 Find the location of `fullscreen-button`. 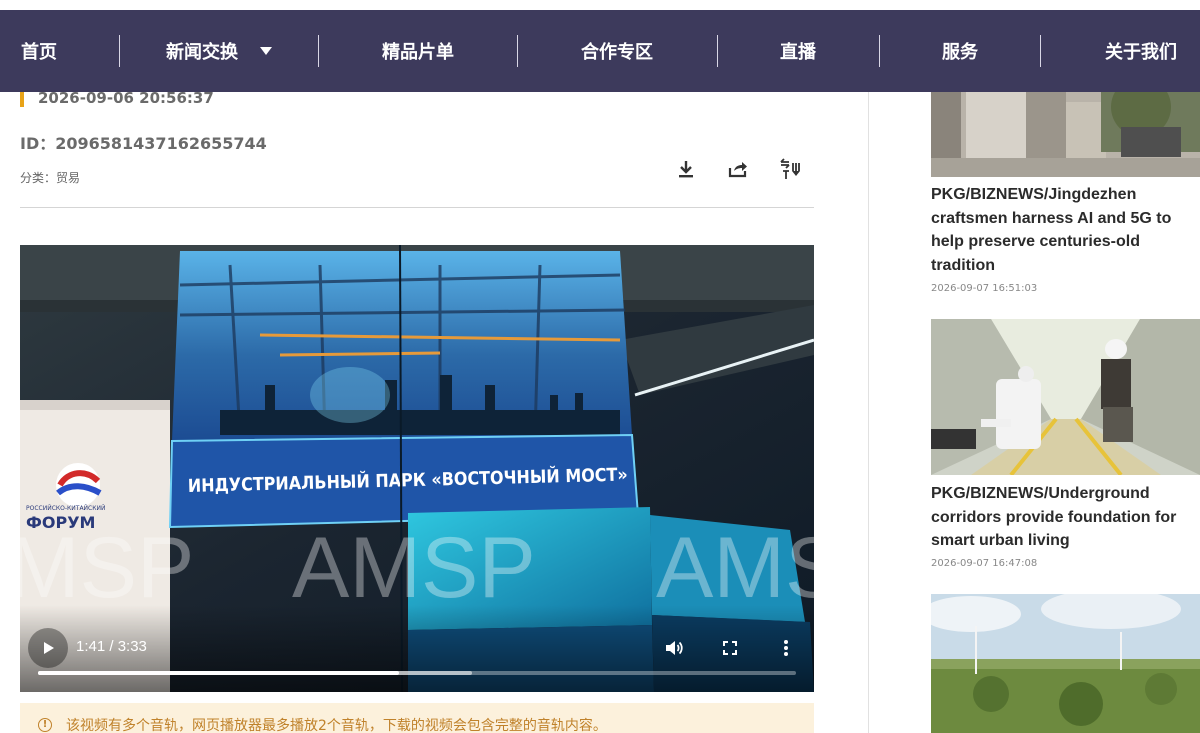

fullscreen-button is located at coordinates (730, 648).